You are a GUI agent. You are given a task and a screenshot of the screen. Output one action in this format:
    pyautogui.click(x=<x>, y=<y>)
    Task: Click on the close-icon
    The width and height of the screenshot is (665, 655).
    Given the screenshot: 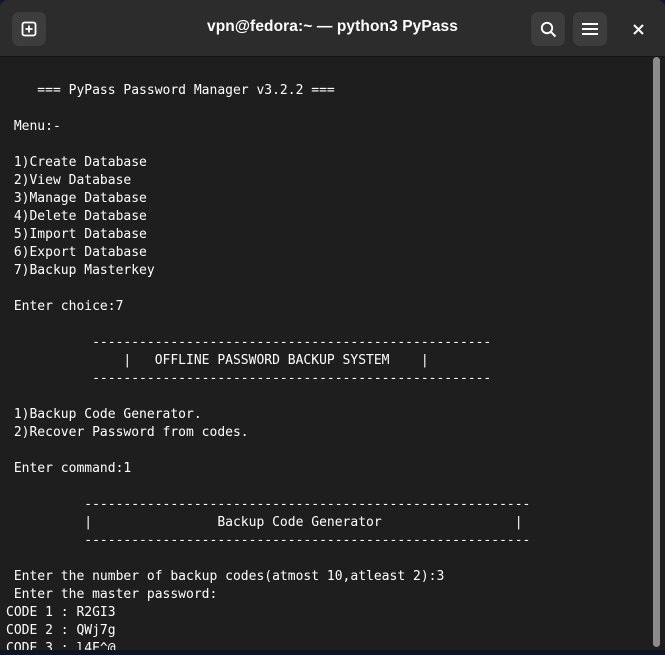 What is the action you would take?
    pyautogui.click(x=638, y=29)
    